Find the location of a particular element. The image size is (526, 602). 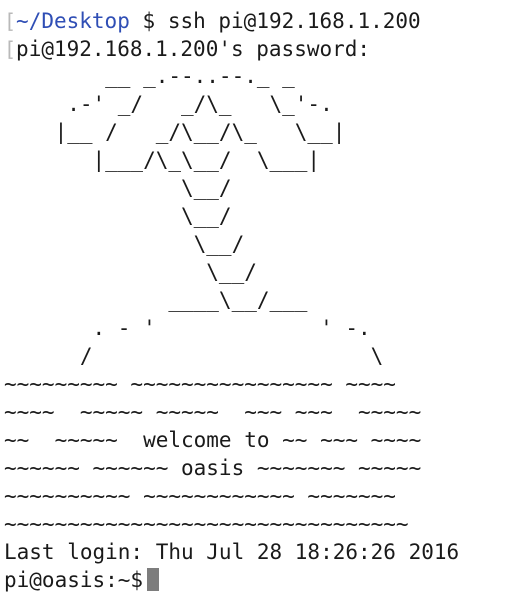

motd-line: ~~~~~~~~~~~~~~~~~~~~~~~~~~~~~~~~ is located at coordinates (206, 524).